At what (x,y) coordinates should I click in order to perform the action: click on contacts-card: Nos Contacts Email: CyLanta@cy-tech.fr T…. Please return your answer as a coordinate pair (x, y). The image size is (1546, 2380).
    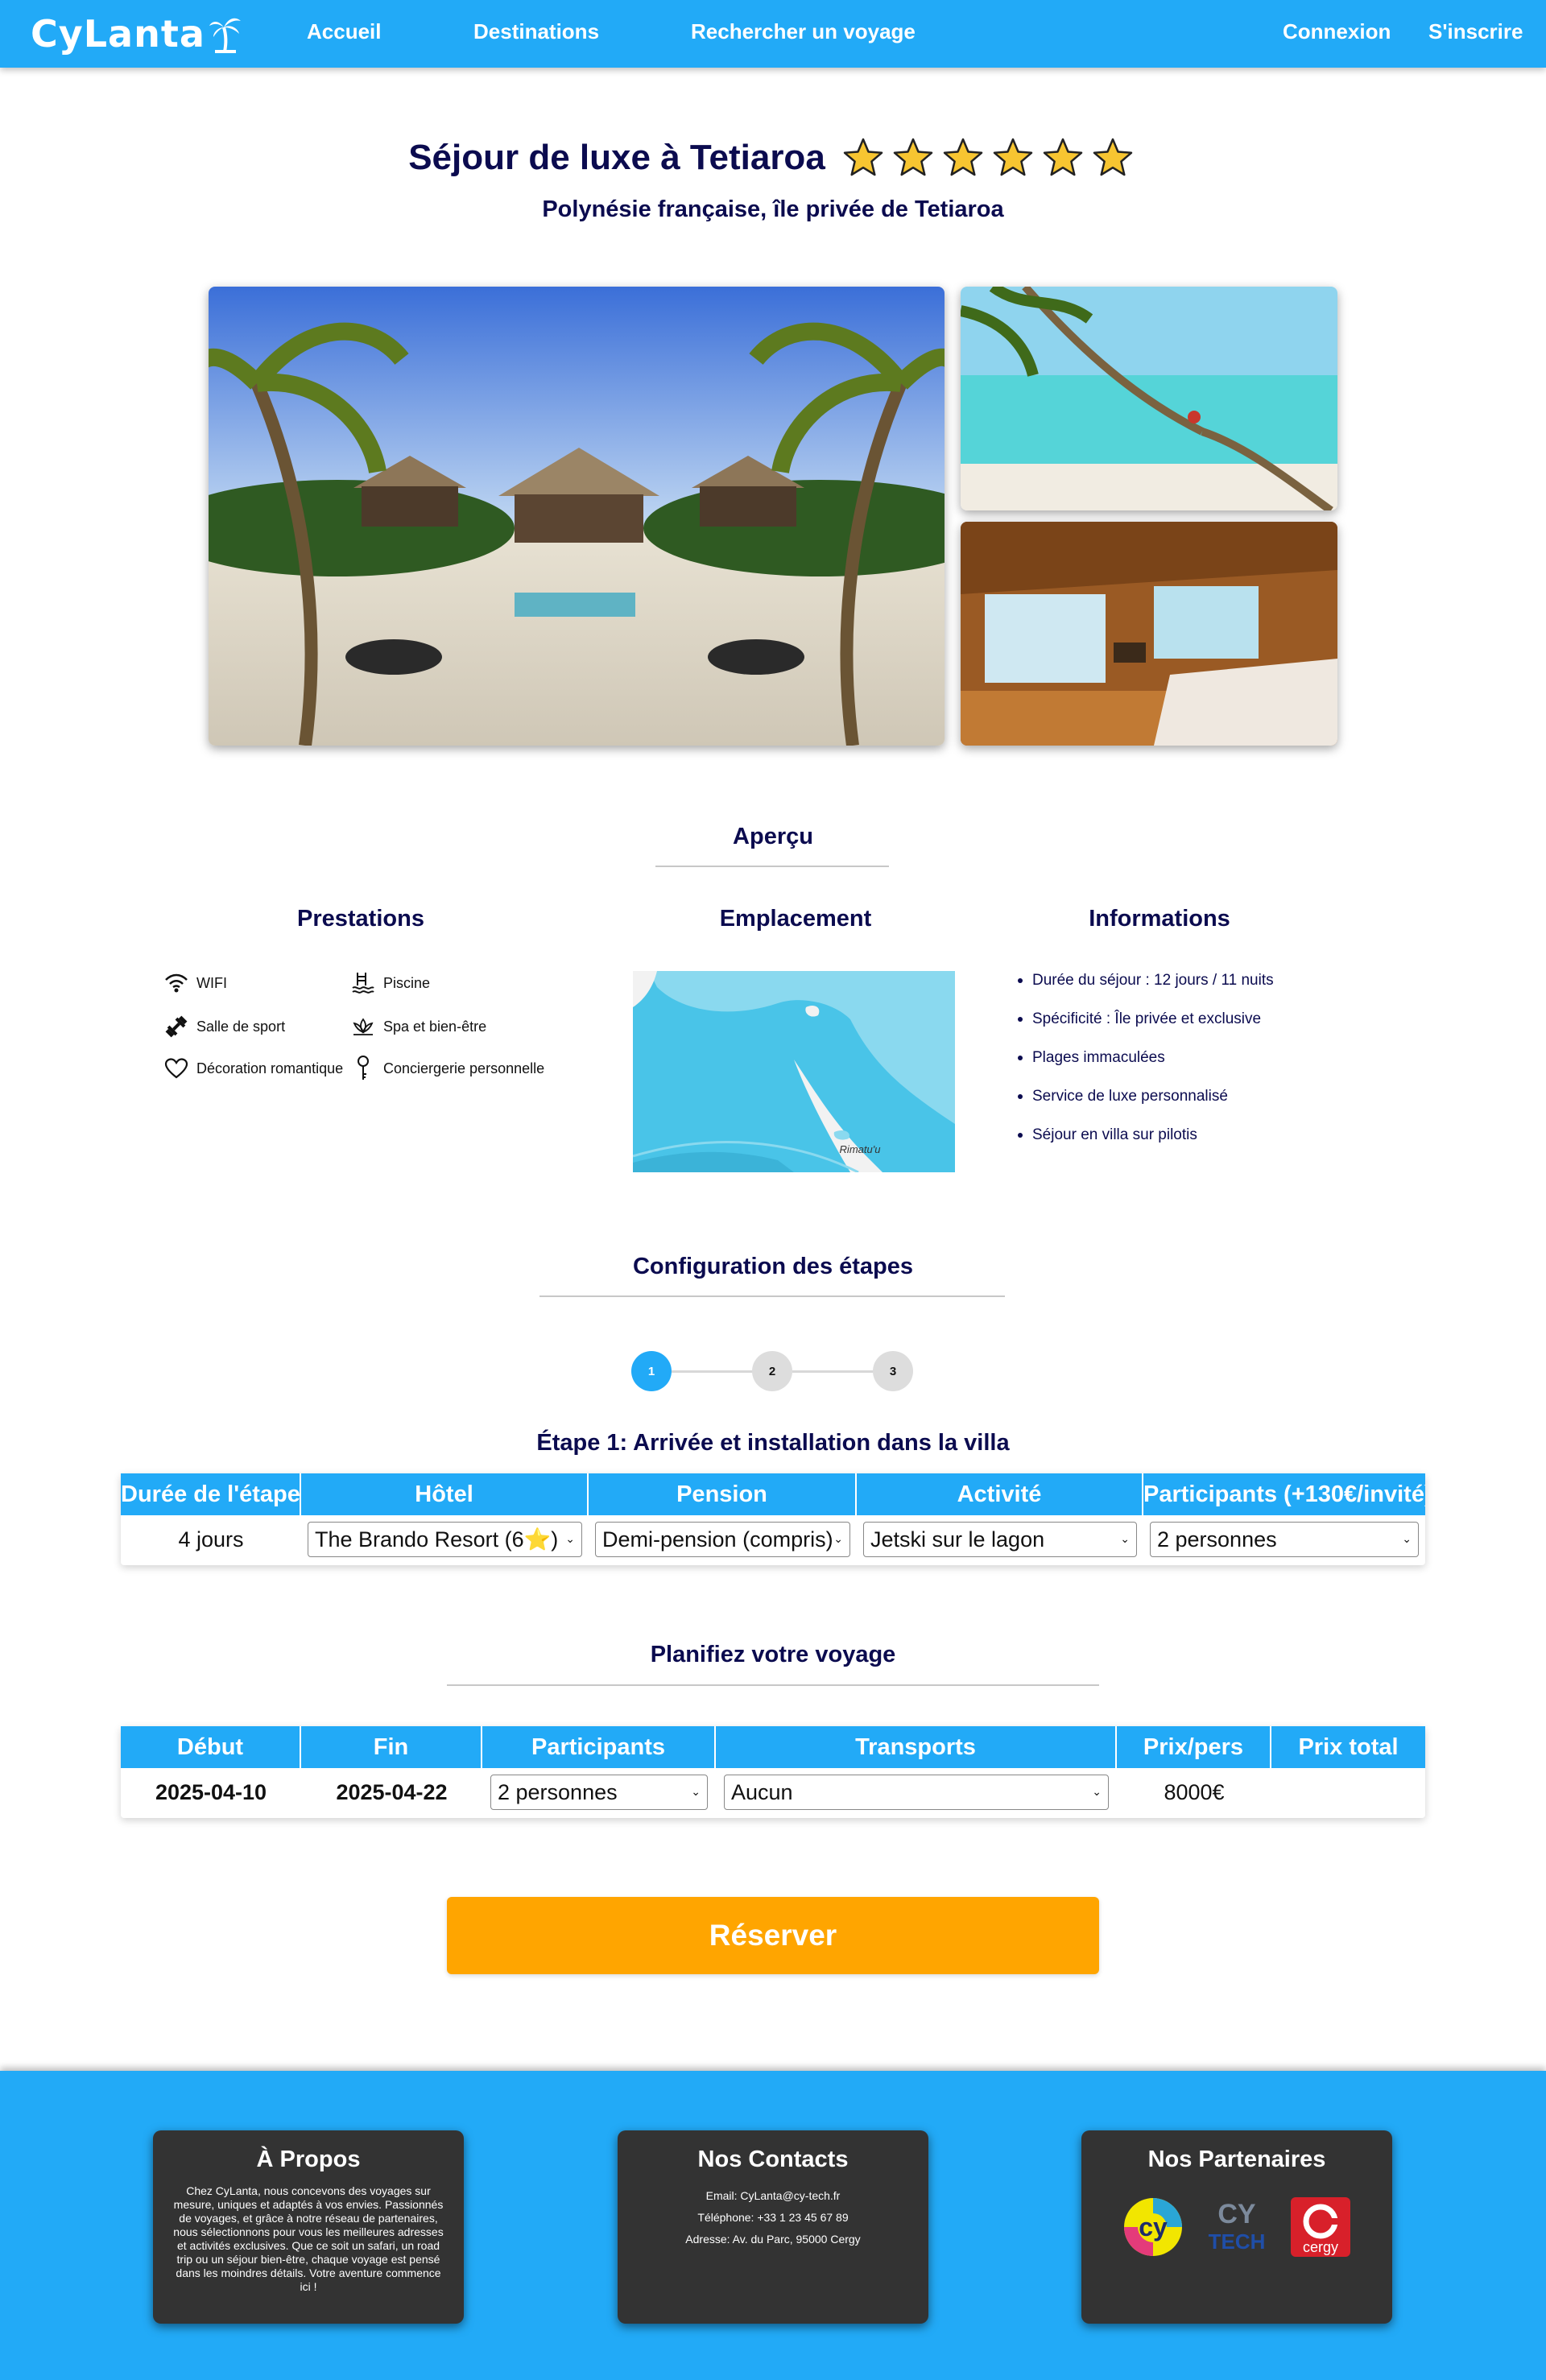
    Looking at the image, I should click on (773, 2227).